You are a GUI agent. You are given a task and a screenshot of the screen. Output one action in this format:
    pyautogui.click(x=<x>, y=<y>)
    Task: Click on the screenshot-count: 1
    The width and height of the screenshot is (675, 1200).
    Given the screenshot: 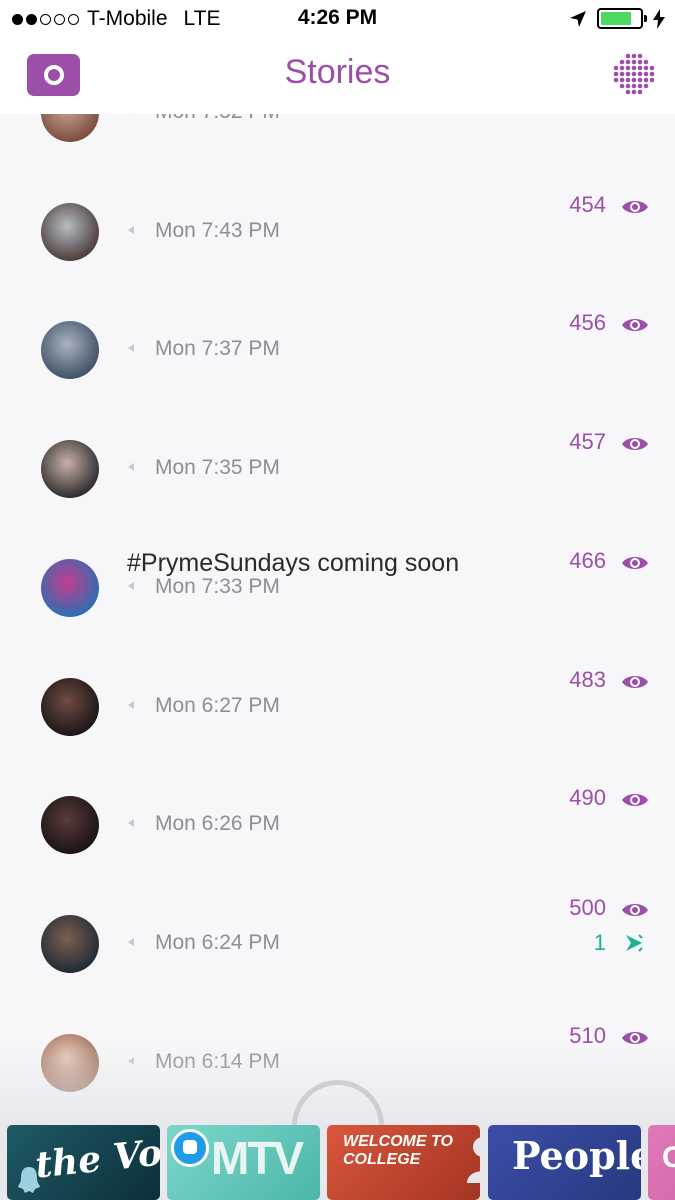 What is the action you would take?
    pyautogui.click(x=599, y=942)
    